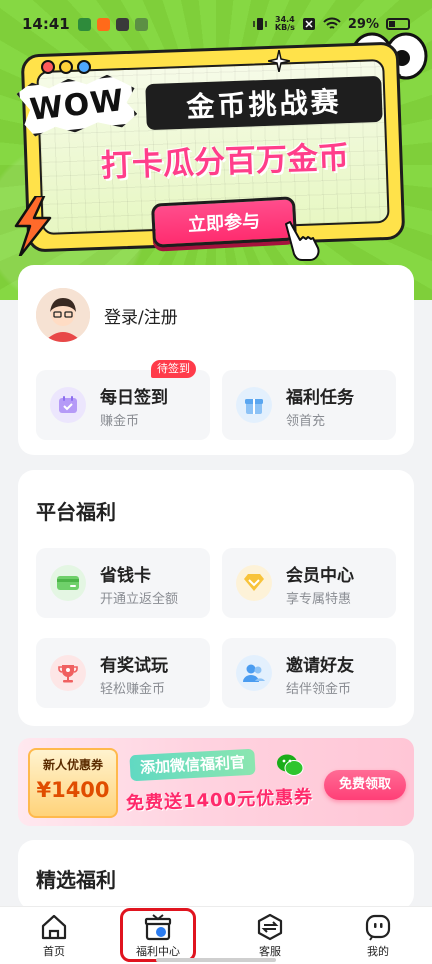  What do you see at coordinates (173, 369) in the screenshot?
I see `pending-checkin-badge: 待签到` at bounding box center [173, 369].